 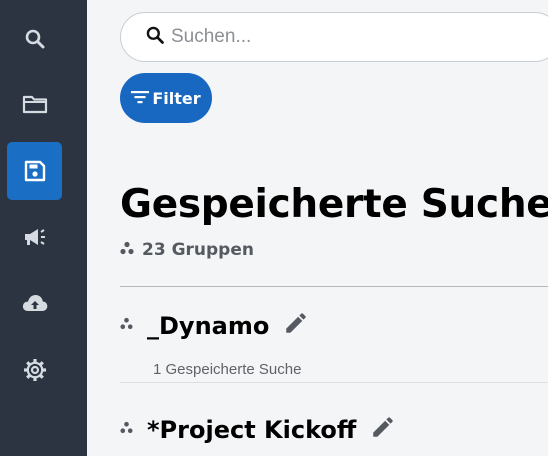 What do you see at coordinates (252, 429) in the screenshot?
I see `group-name: *Project Kickoff` at bounding box center [252, 429].